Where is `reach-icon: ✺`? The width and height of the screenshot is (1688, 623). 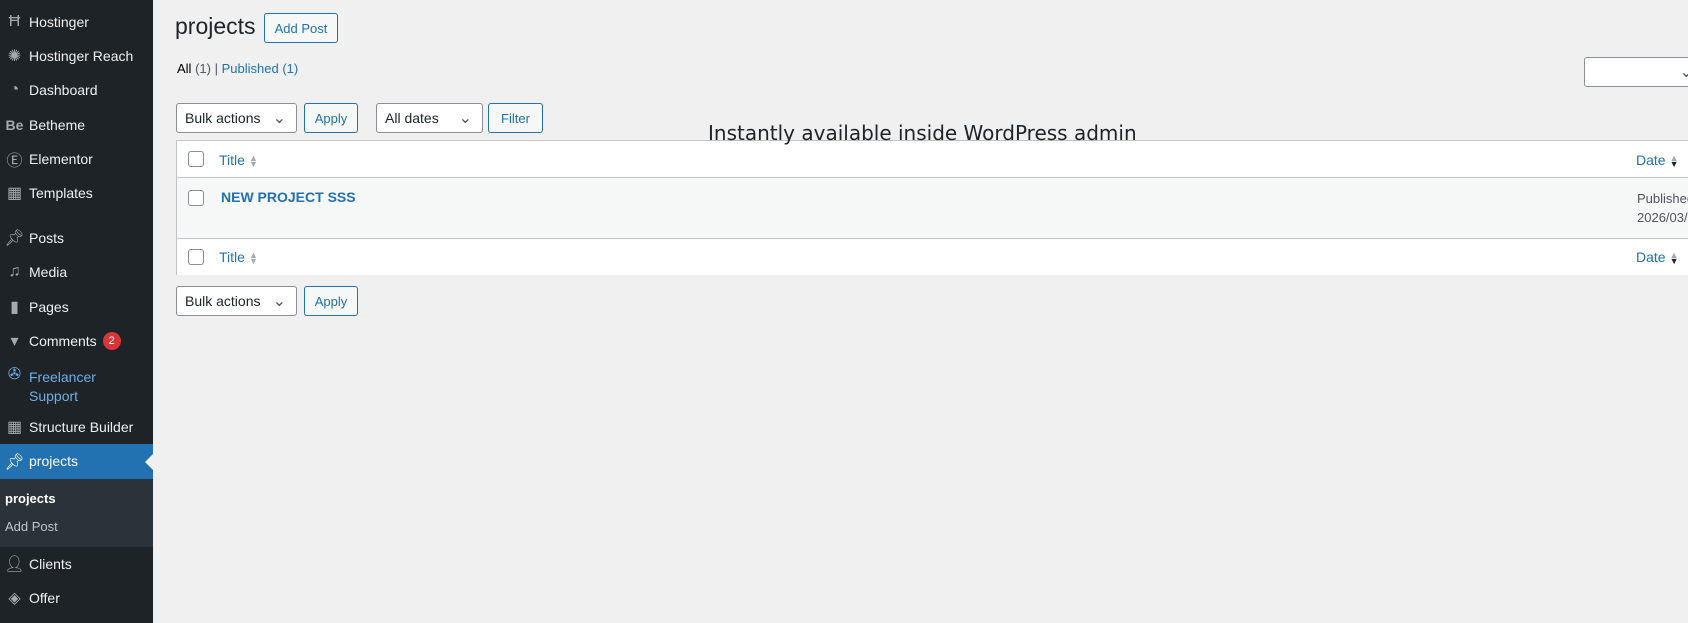
reach-icon: ✺ is located at coordinates (14, 56).